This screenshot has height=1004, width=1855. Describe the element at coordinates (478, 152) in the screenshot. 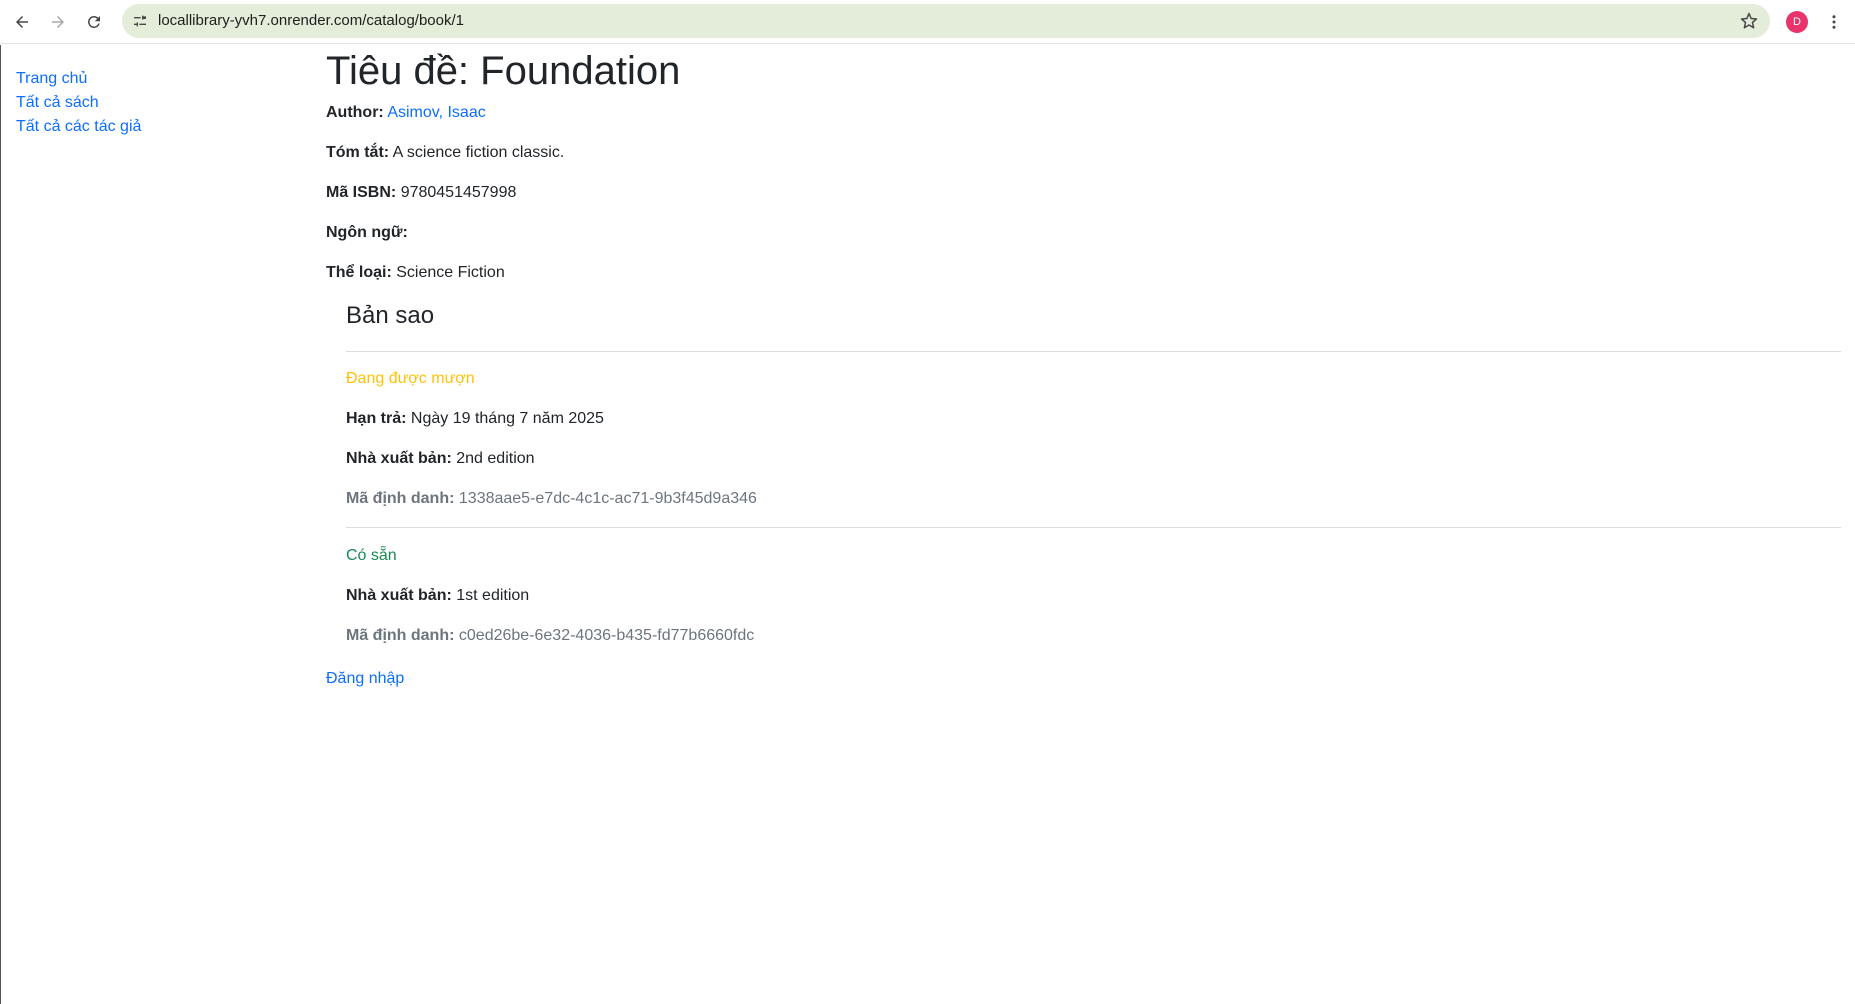

I see `summary-value: A science fiction classic.` at that location.